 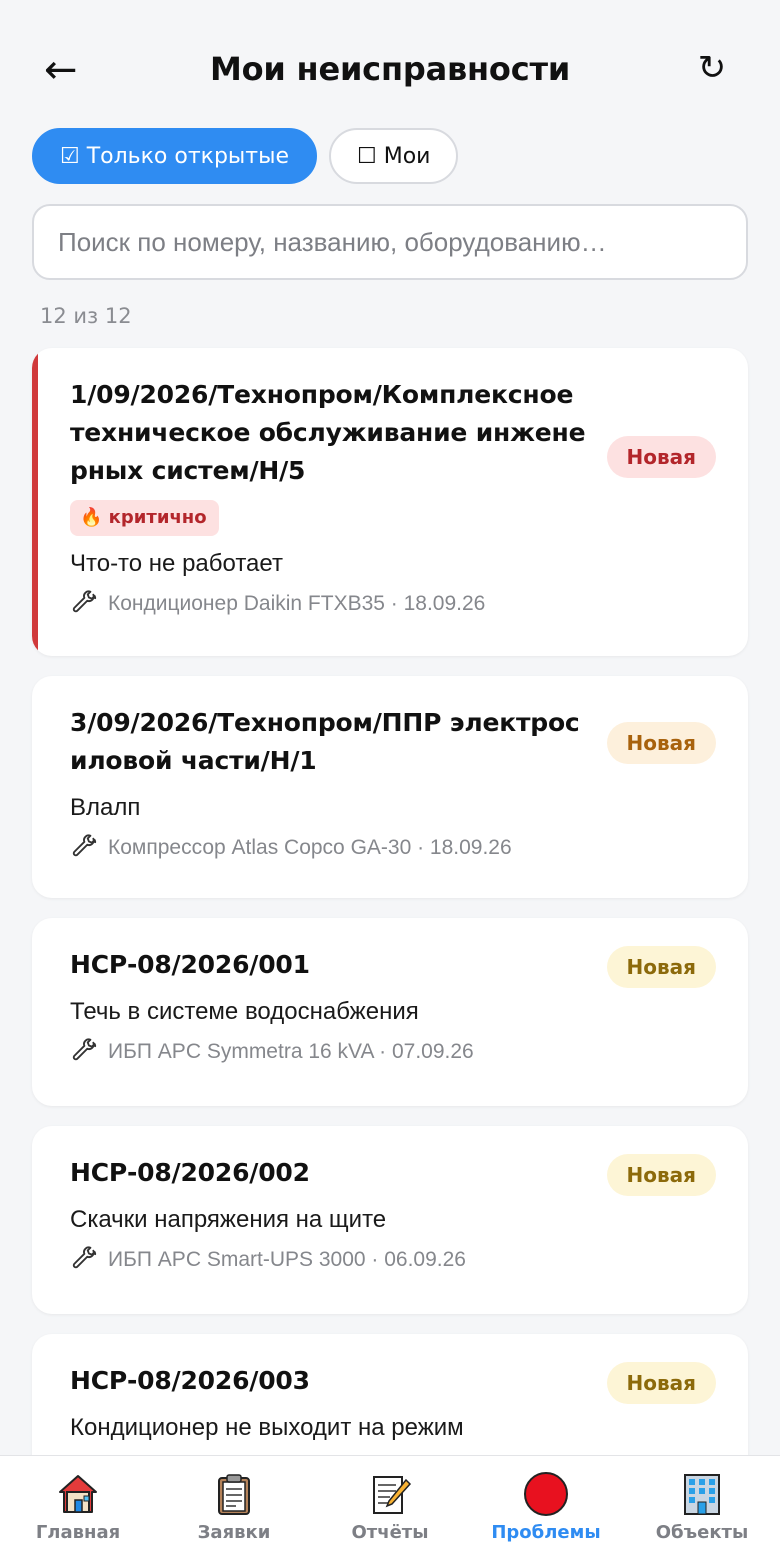 I want to click on nav-reports: Отчёты, so click(x=390, y=1508).